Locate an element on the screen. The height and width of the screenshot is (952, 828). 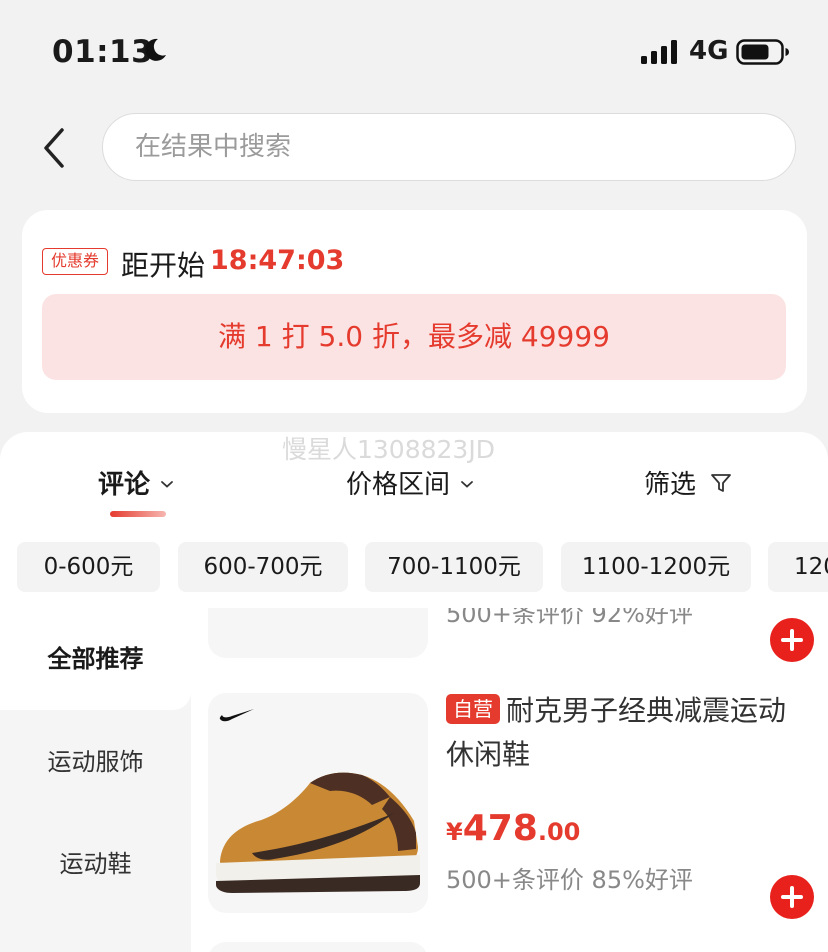
category-item-sport-shoes: 运动鞋 is located at coordinates (95, 861).